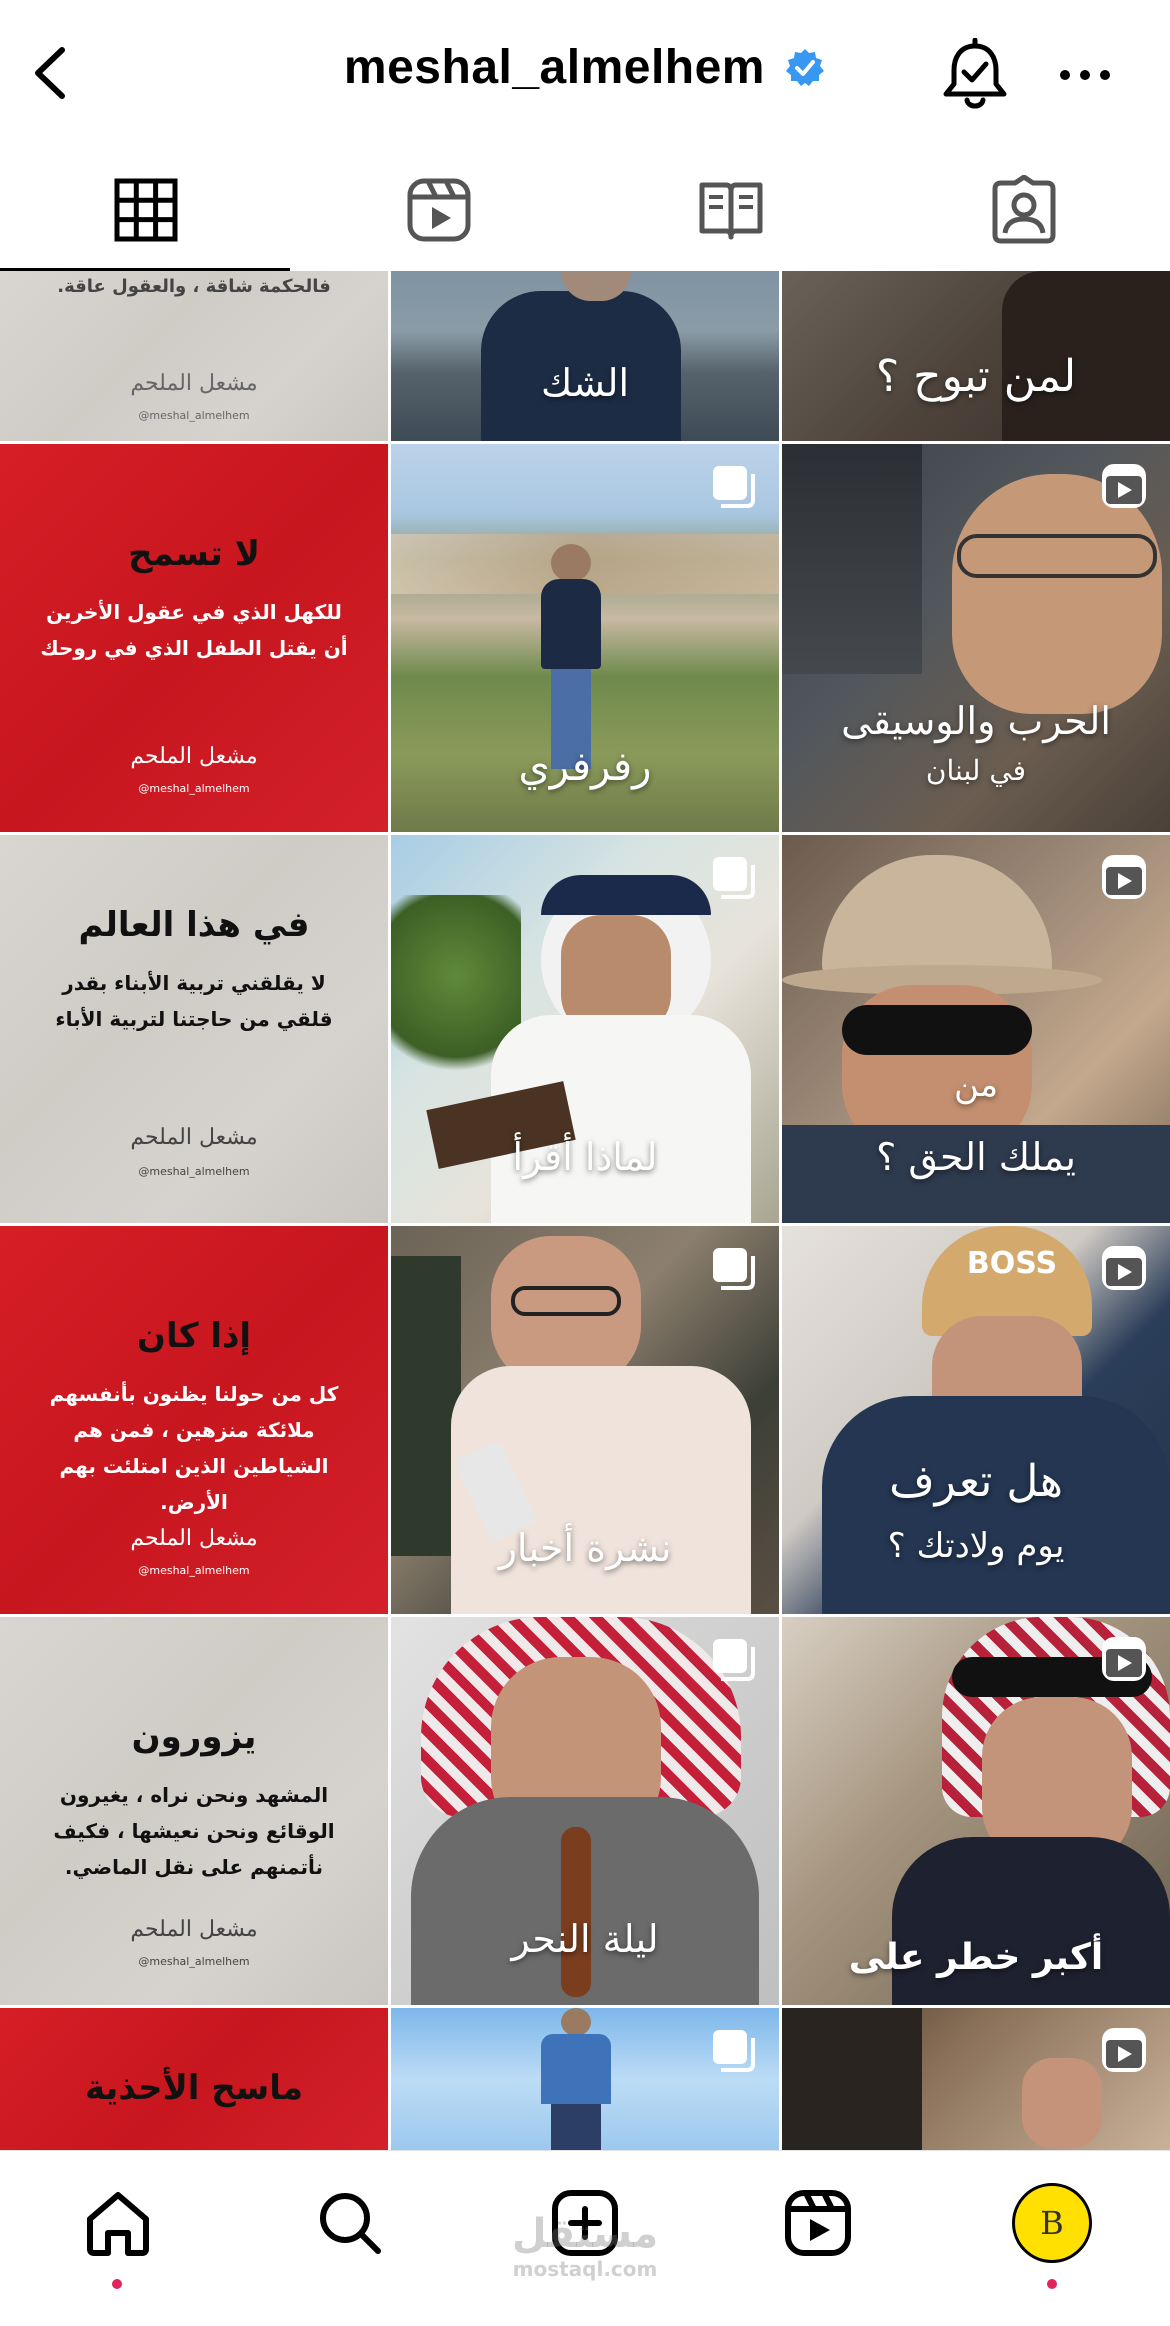 This screenshot has height=2326, width=1170. What do you see at coordinates (937, 1030) in the screenshot?
I see `sunglasses` at bounding box center [937, 1030].